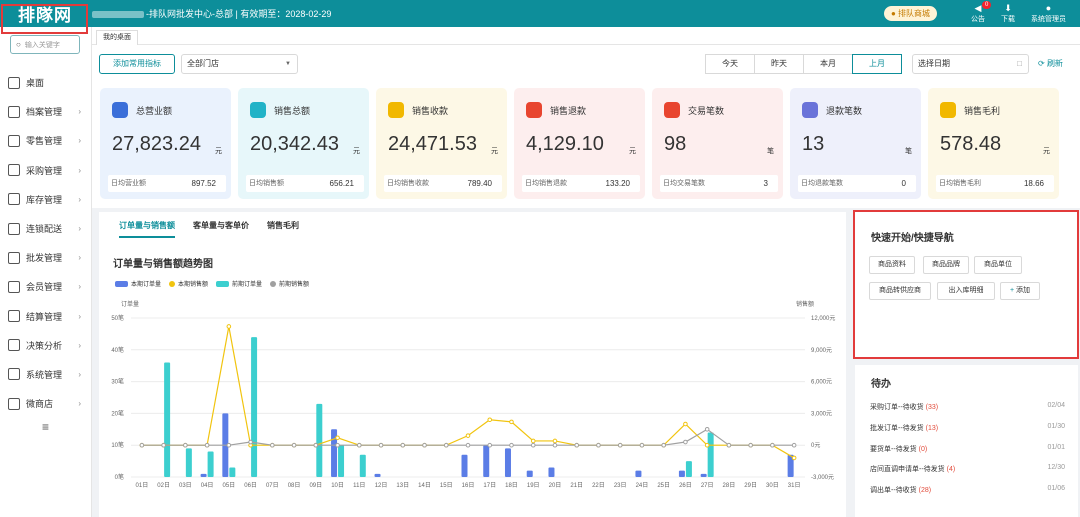  What do you see at coordinates (978, 8) in the screenshot?
I see `announcement-icon: ◀` at bounding box center [978, 8].